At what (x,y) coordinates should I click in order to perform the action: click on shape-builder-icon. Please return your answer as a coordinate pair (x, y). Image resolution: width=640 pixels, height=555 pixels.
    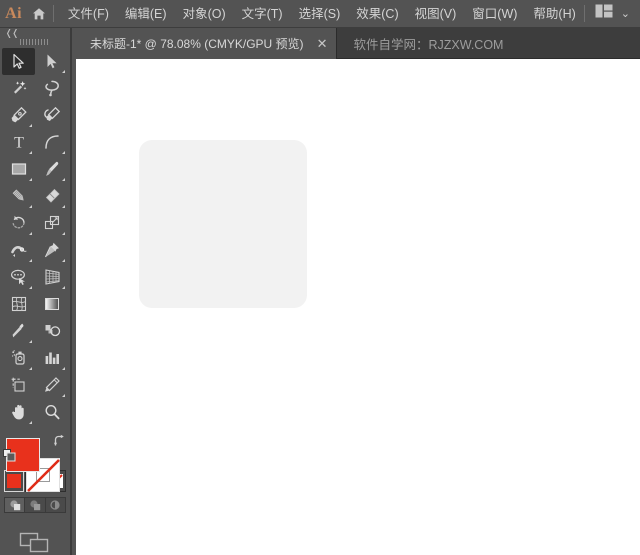
    Looking at the image, I should click on (19, 277).